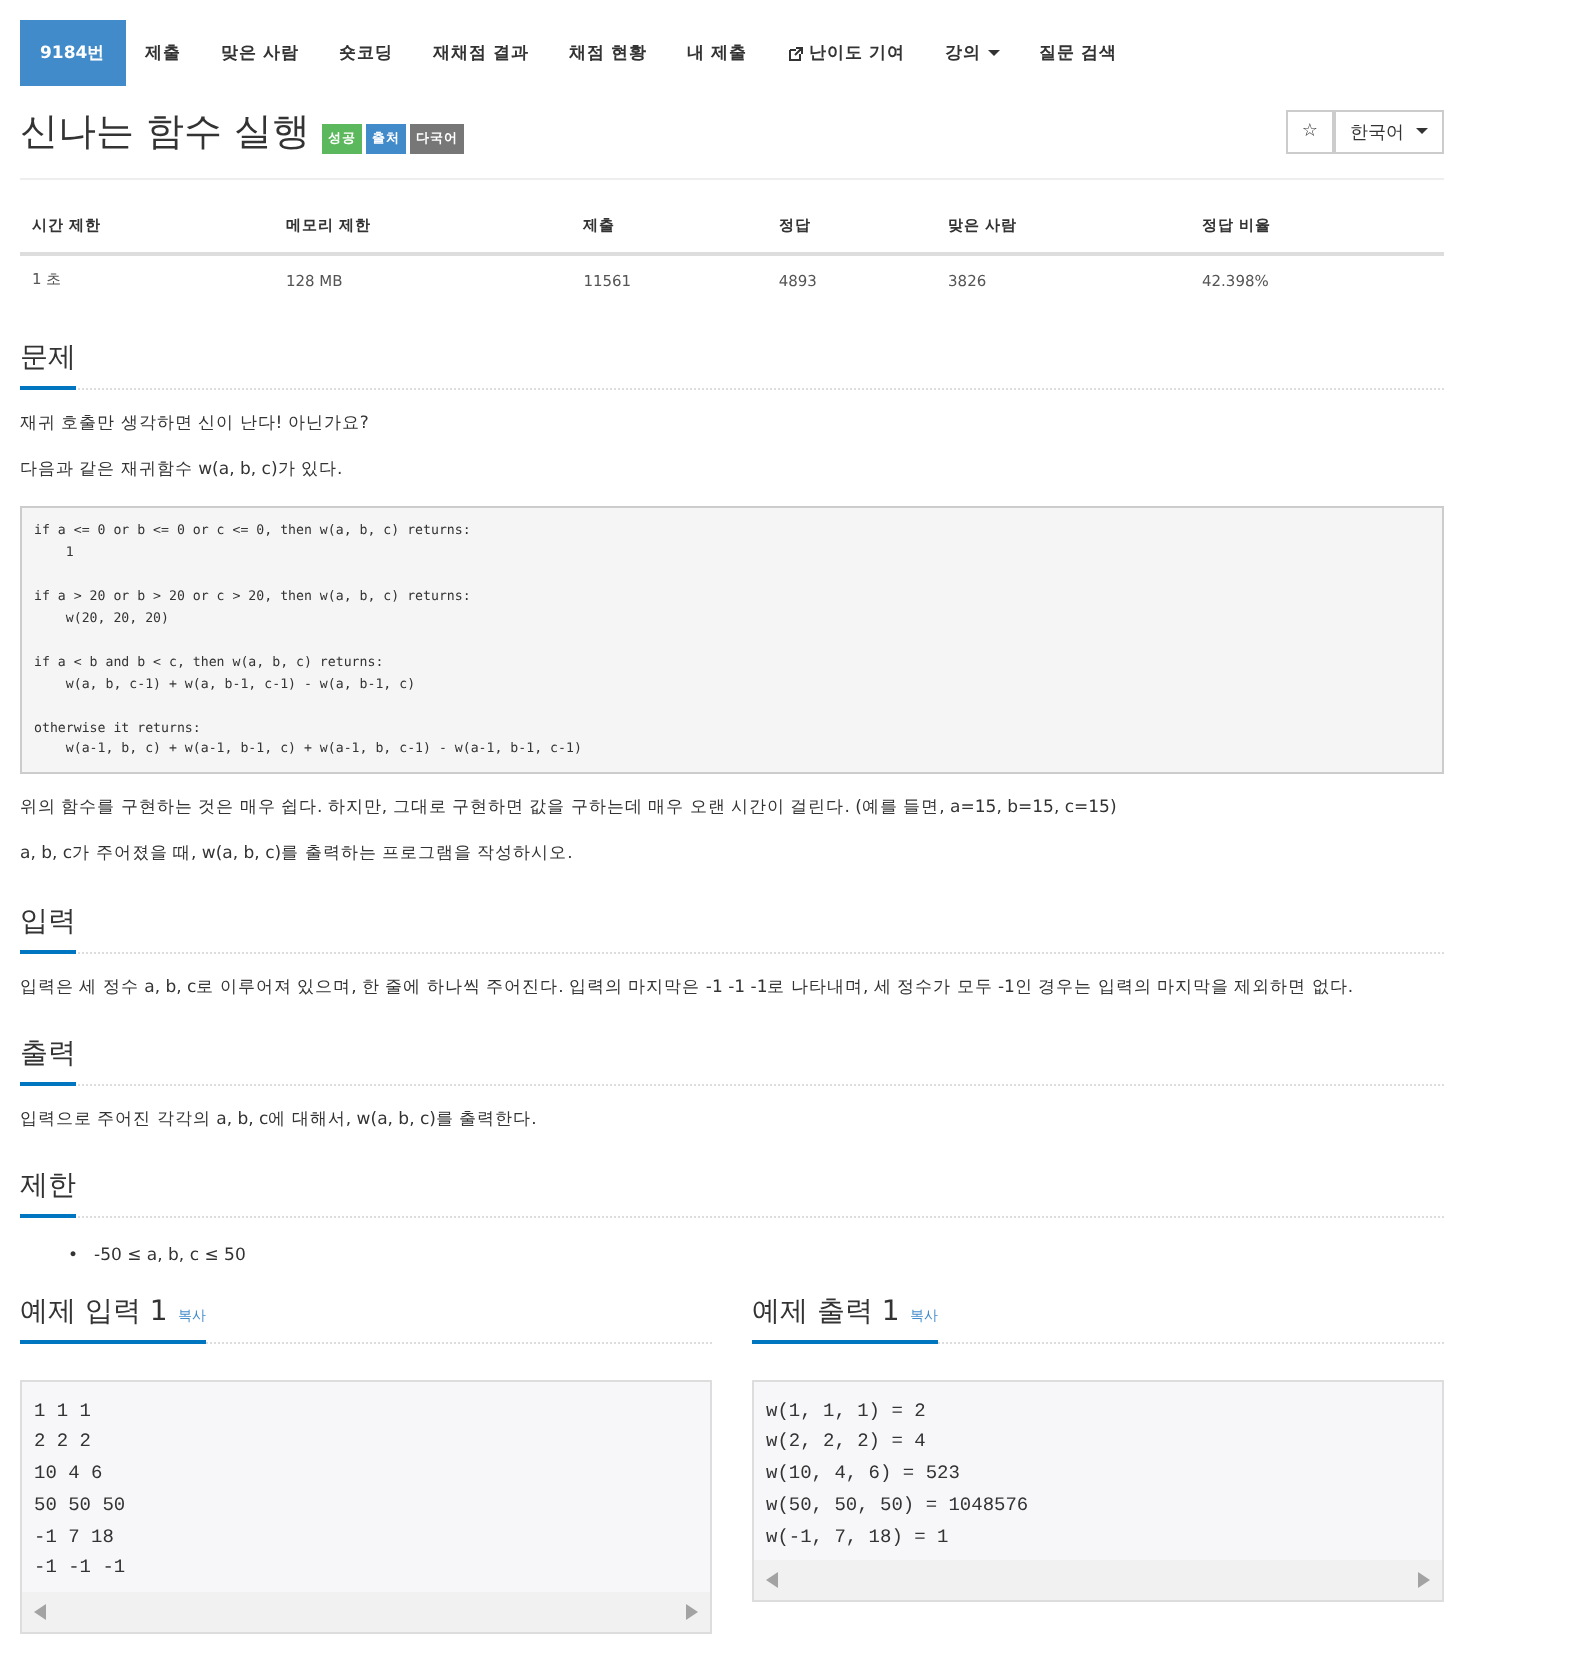 This screenshot has height=1668, width=1578. I want to click on nav-tab: 제출, so click(163, 53).